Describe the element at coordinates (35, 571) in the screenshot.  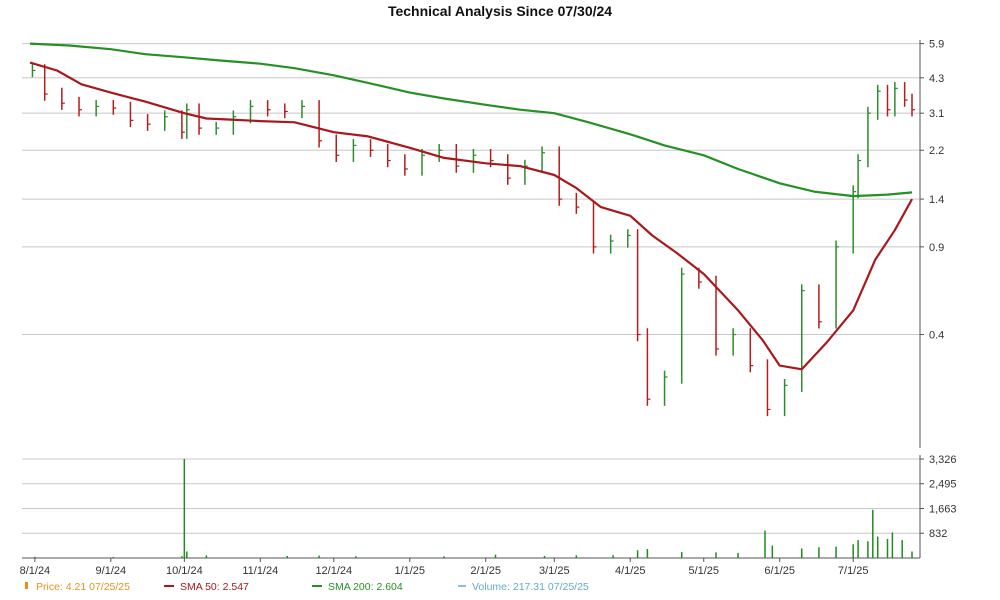
I see `x-tick-label: 8/1/24` at that location.